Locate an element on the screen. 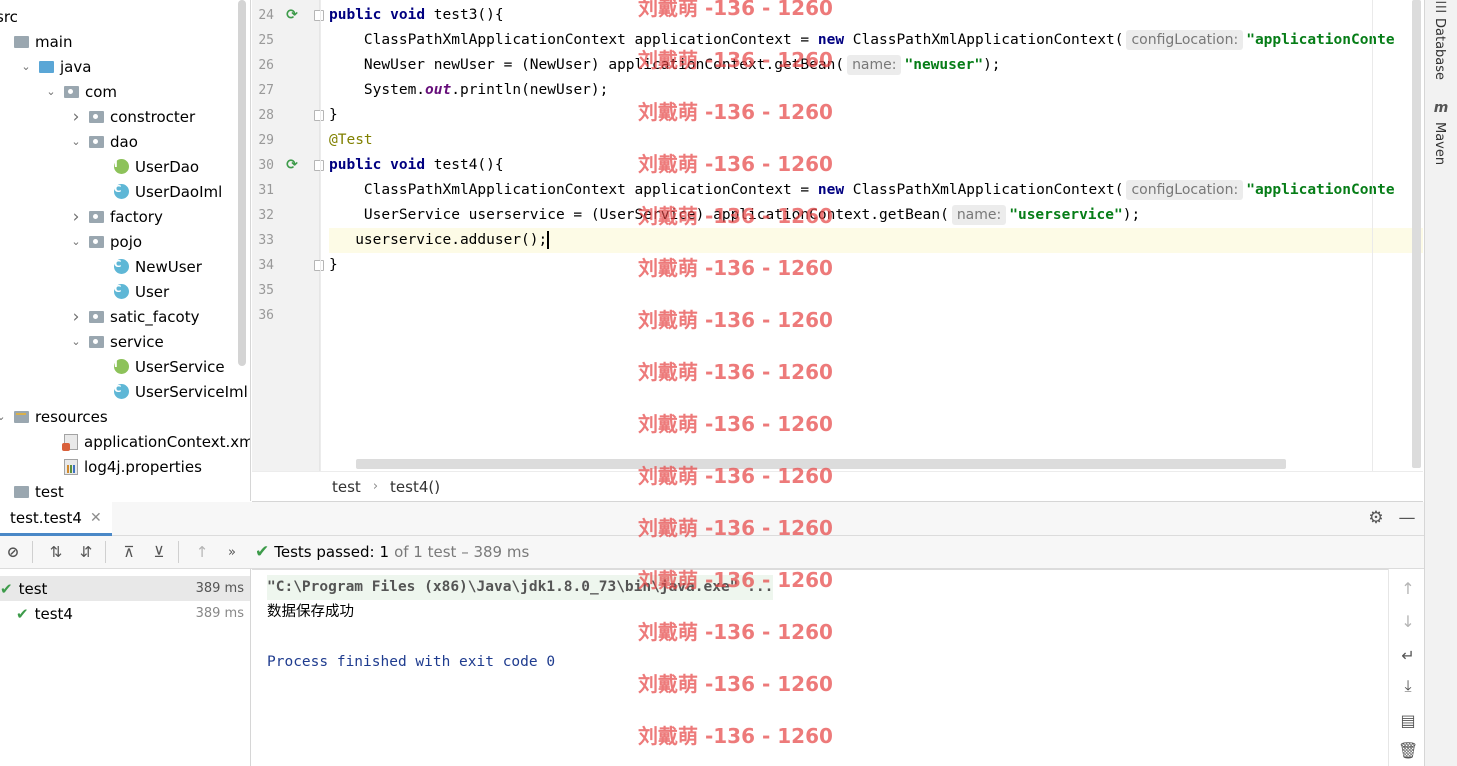 The height and width of the screenshot is (766, 1457). code-line-24: public void test3(){ is located at coordinates (876, 15).